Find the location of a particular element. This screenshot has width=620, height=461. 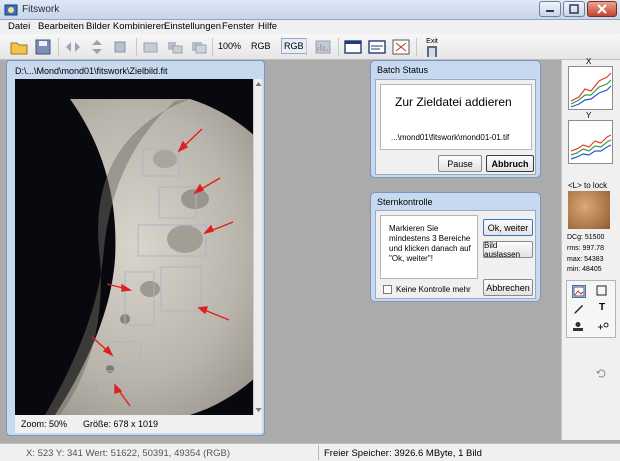

close-icon is located at coordinates (602, 9).